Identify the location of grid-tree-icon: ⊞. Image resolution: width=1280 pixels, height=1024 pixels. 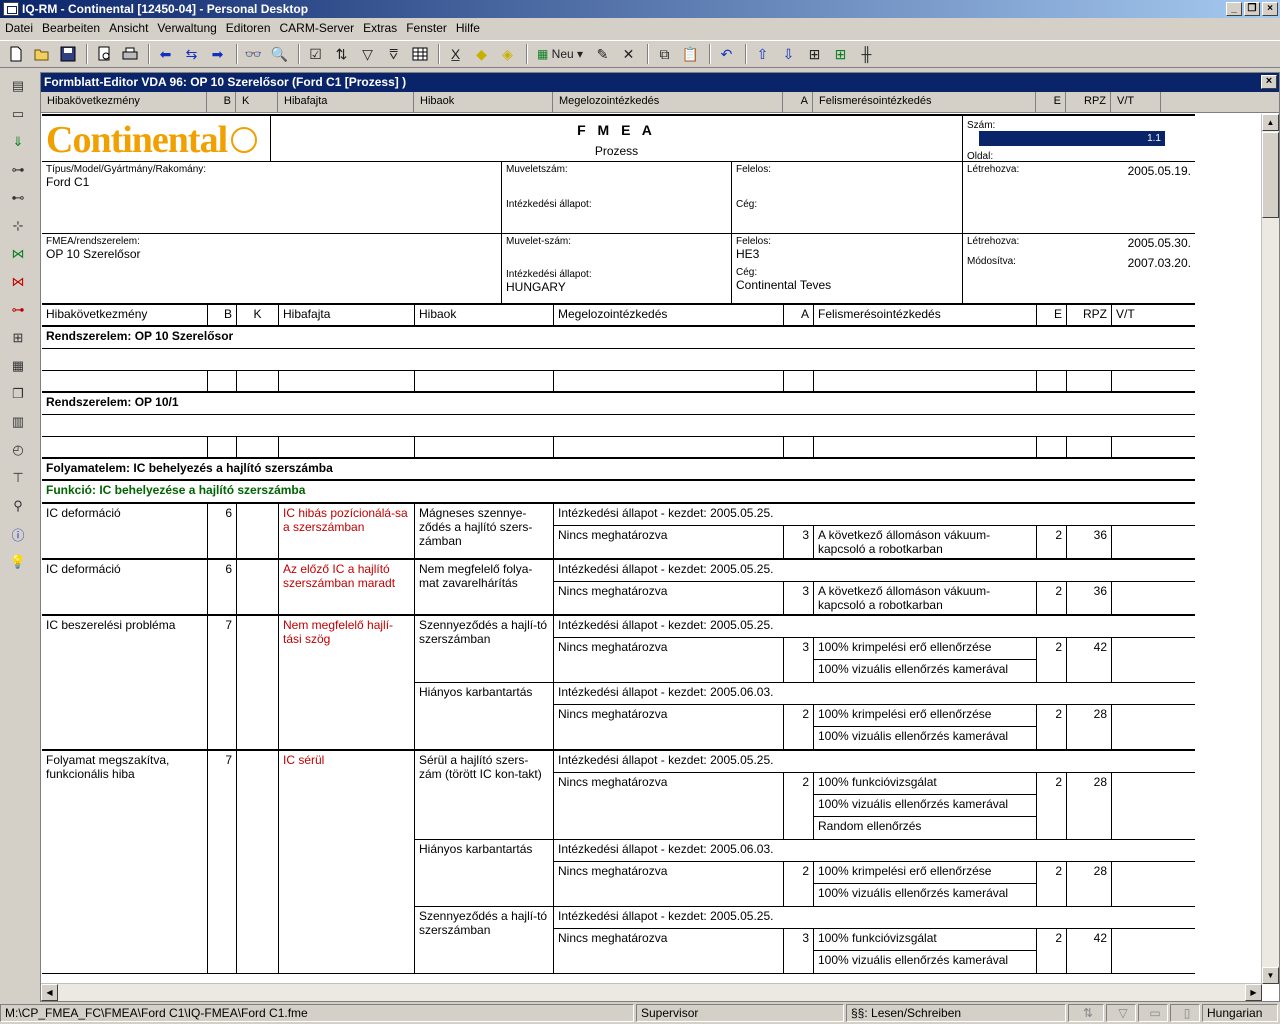
(18, 338).